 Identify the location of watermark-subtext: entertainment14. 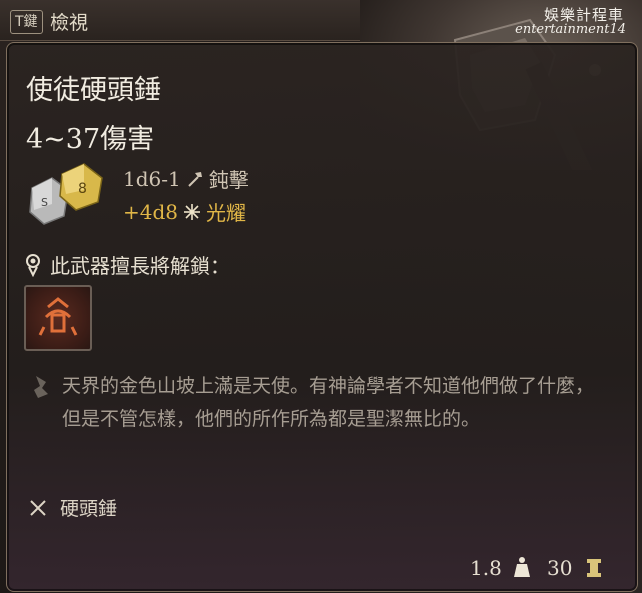
(570, 29).